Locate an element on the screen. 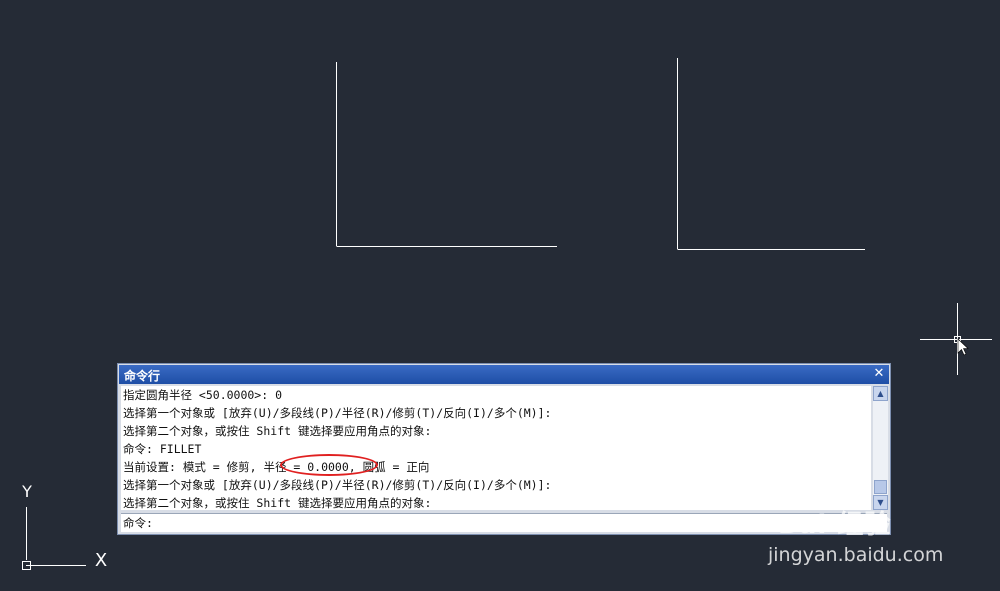  history-line-current-settings: 当前设置: 模式 = 修剪, 半径 = 0.0000, 圆弧 = 正向 is located at coordinates (276, 467).